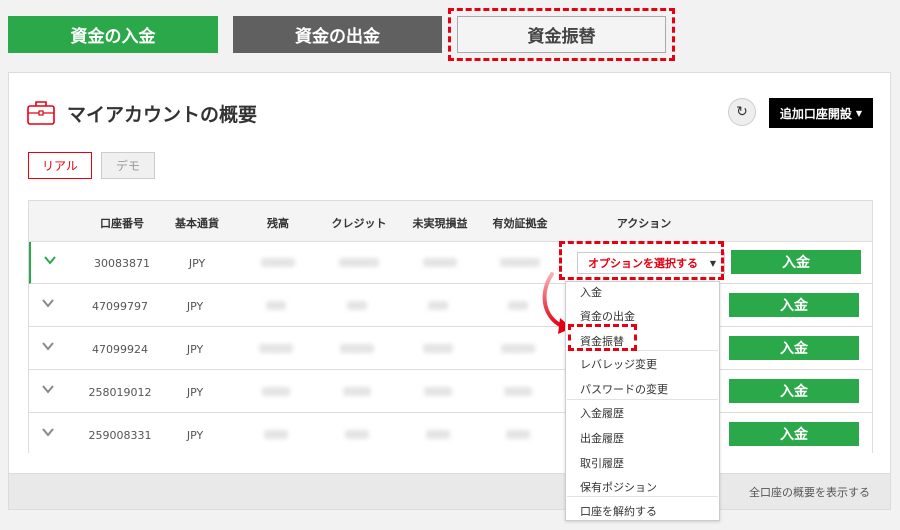 Image resolution: width=900 pixels, height=530 pixels. What do you see at coordinates (809, 492) in the screenshot?
I see `view-all-accounts-link: 全口座の概要を表示する` at bounding box center [809, 492].